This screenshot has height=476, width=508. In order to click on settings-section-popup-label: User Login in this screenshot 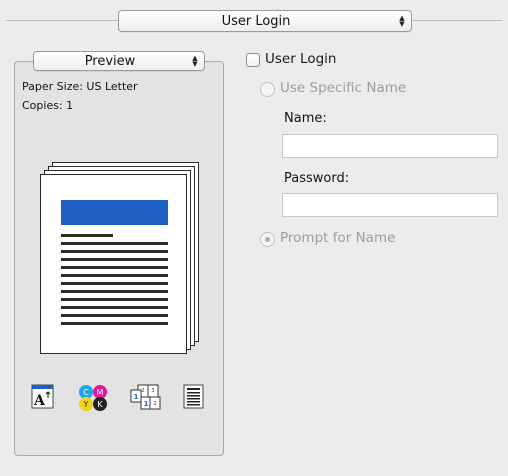, I will do `click(256, 21)`.